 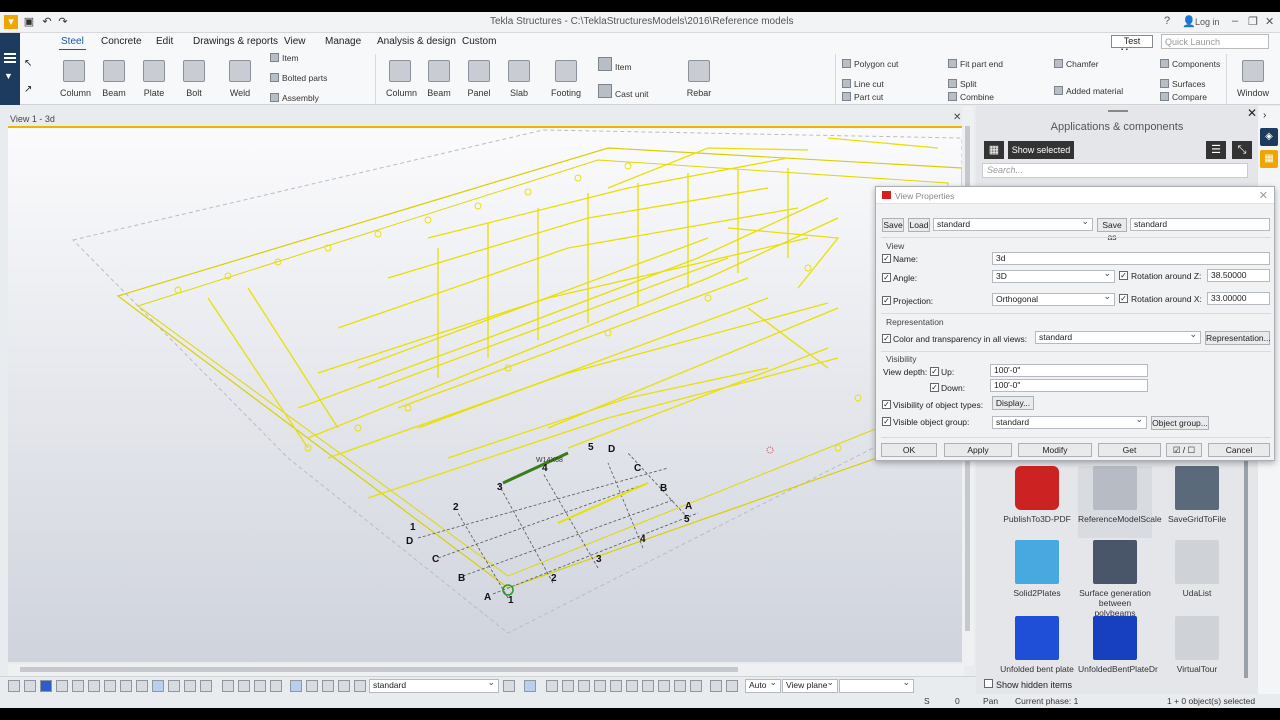 What do you see at coordinates (1238, 298) in the screenshot?
I see `rotation-x-field: 33.00000` at bounding box center [1238, 298].